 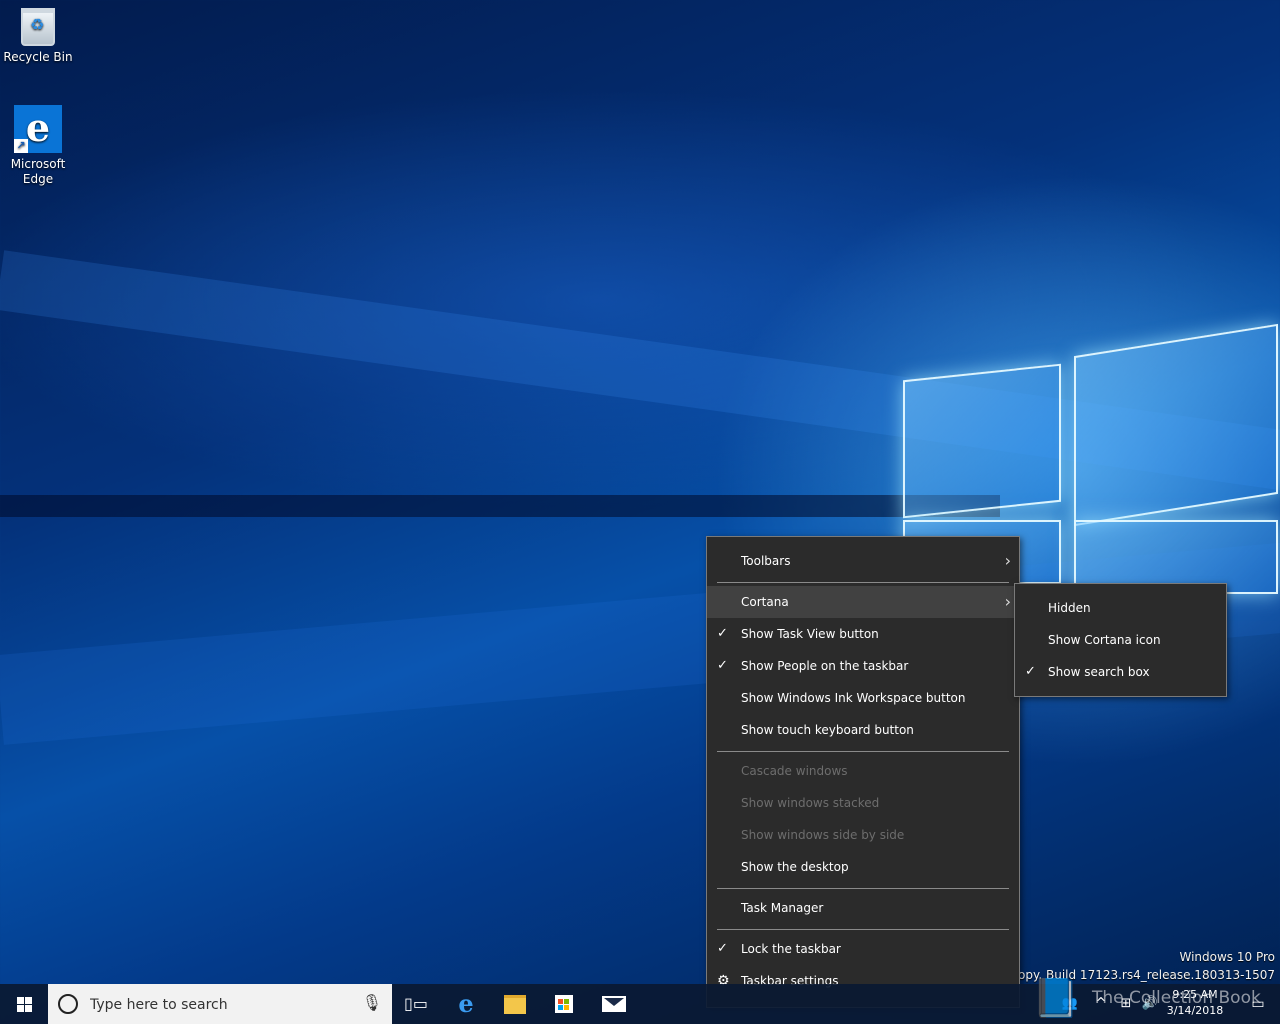 I want to click on menu-item-show-windows-side-by-side: Show windows side by side, so click(x=863, y=835).